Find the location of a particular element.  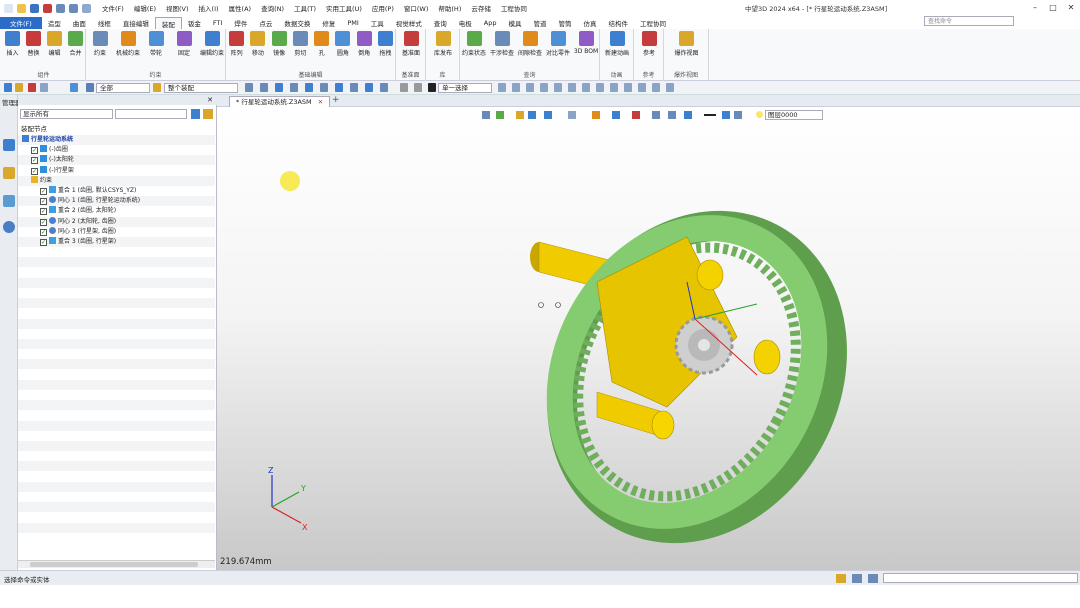

history-manager-icon is located at coordinates (9, 145).